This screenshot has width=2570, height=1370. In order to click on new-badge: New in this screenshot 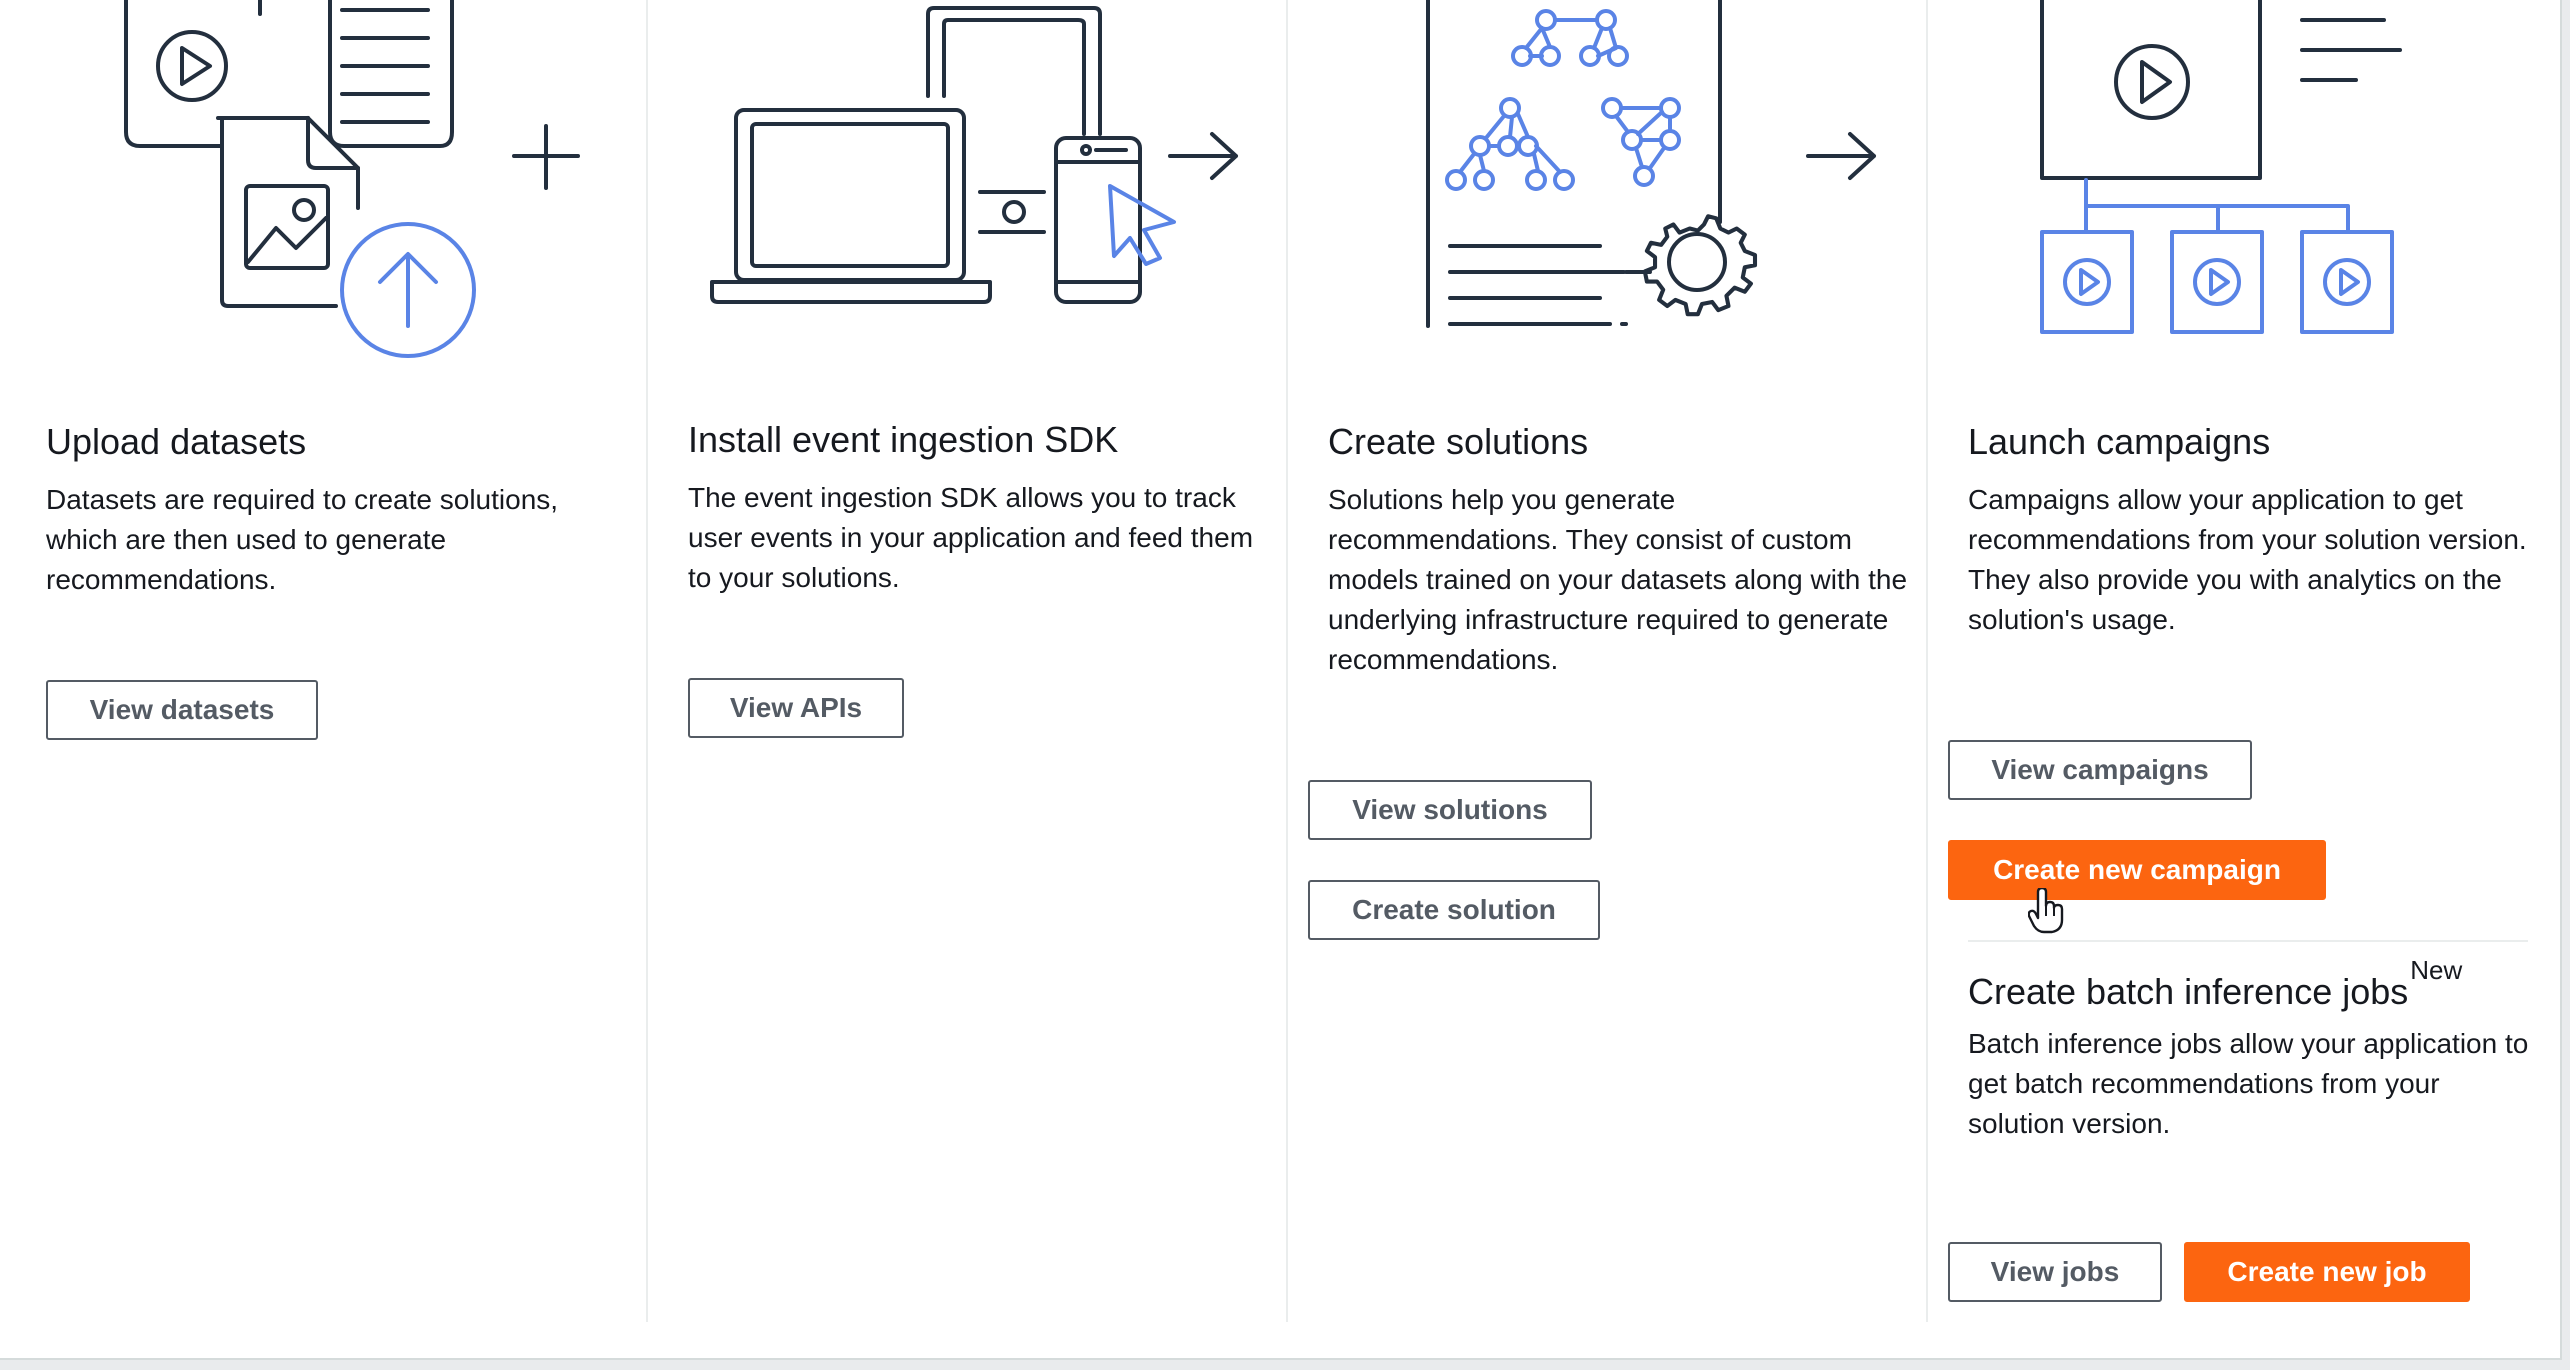, I will do `click(2436, 970)`.